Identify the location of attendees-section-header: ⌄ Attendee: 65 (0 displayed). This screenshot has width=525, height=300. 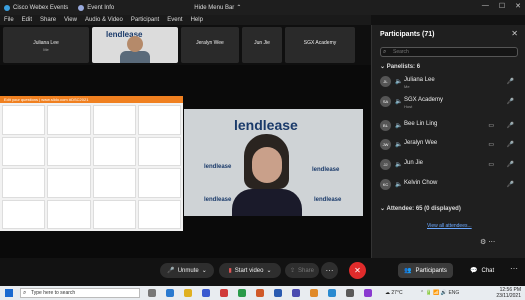
(420, 208).